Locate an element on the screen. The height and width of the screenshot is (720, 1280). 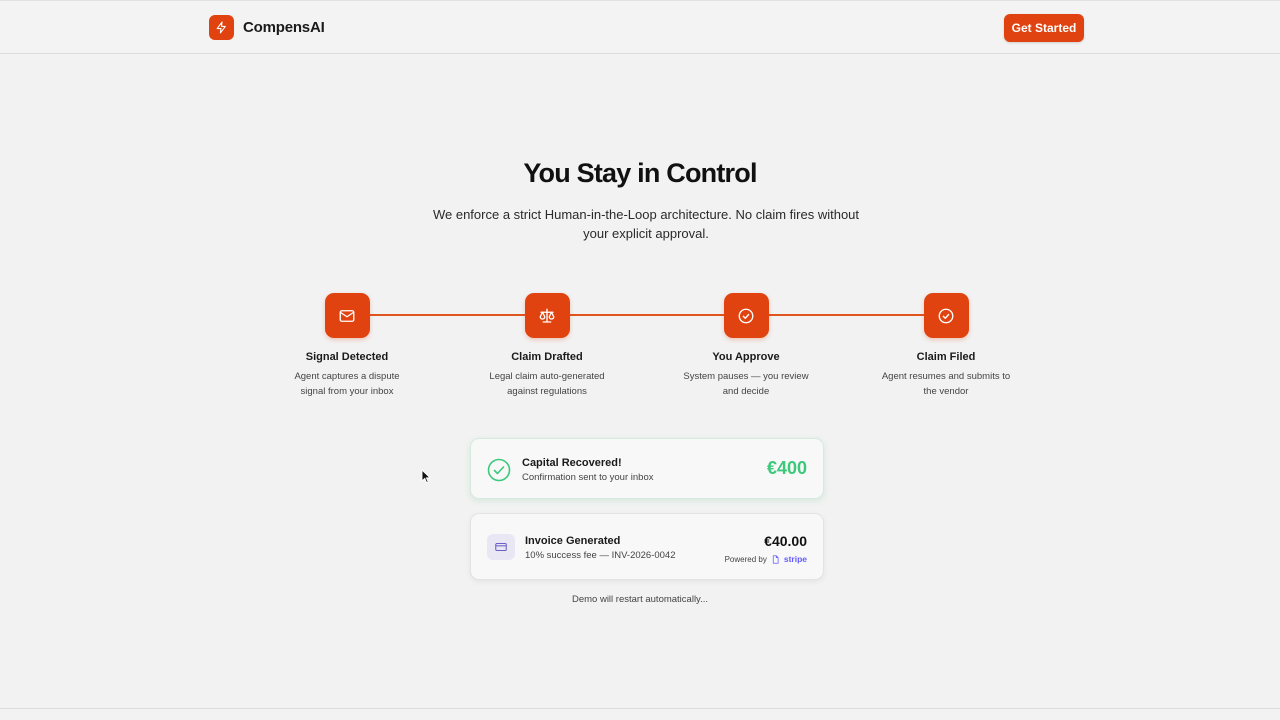
card-subtitle: Confirmation sent to your inbox is located at coordinates (588, 477).